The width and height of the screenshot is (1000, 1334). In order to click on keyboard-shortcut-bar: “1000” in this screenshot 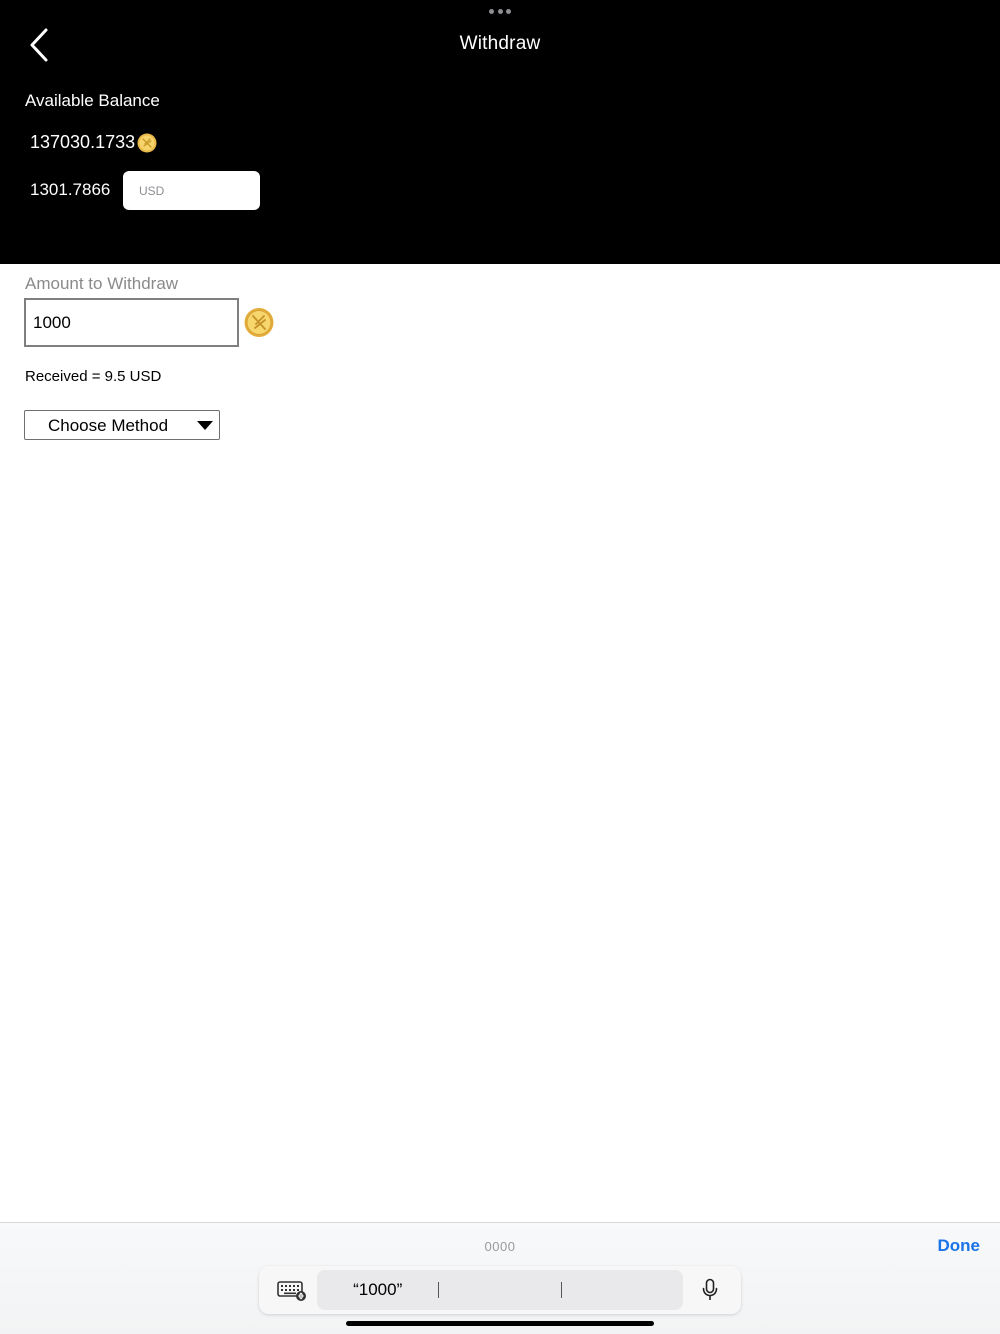, I will do `click(500, 1290)`.